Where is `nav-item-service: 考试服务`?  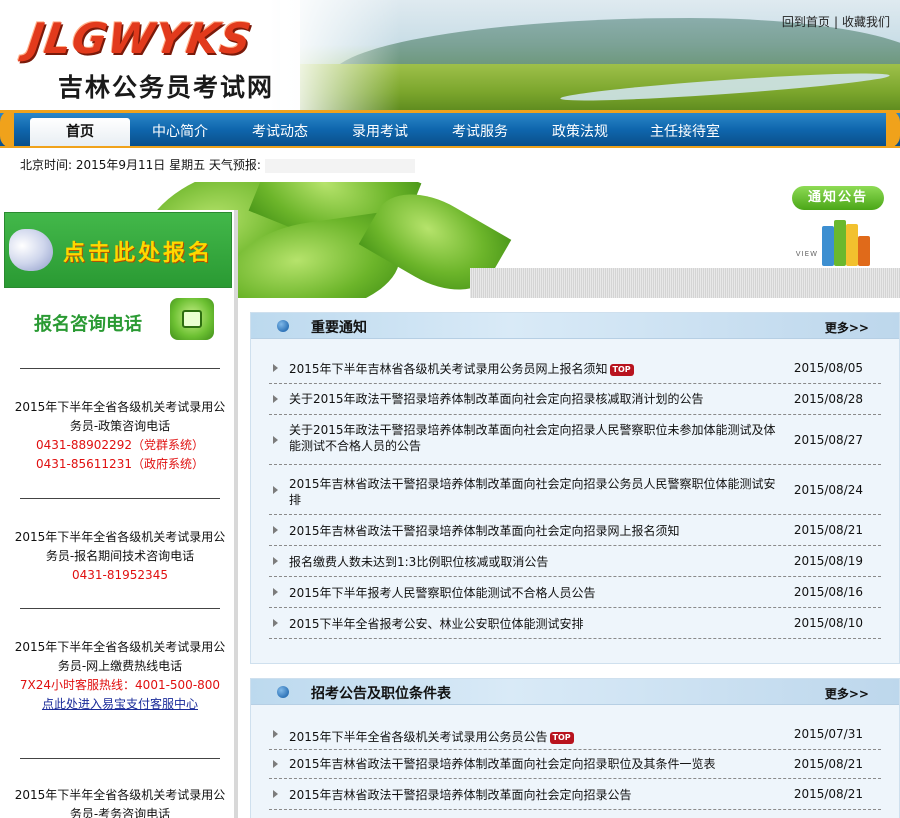
nav-item-service: 考试服务 is located at coordinates (480, 132).